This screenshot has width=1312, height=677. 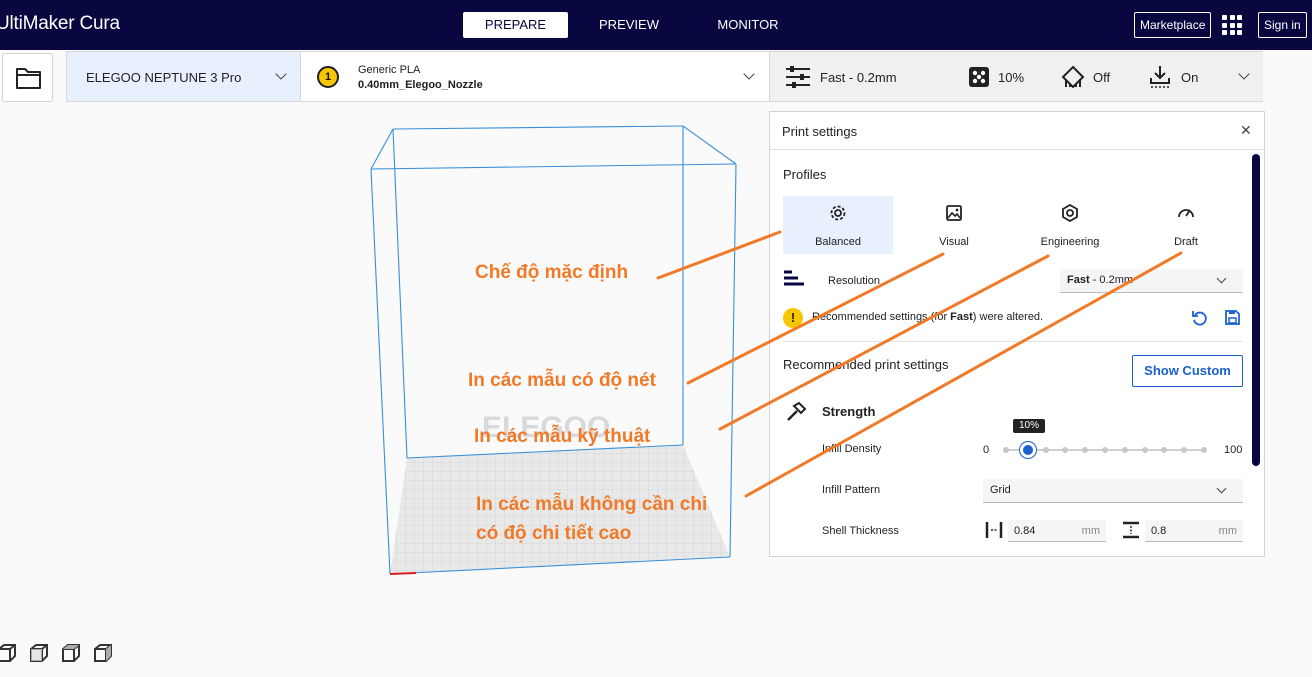 What do you see at coordinates (592, 504) in the screenshot?
I see `annotation-draft-line1: In các mẫu không cần chi` at bounding box center [592, 504].